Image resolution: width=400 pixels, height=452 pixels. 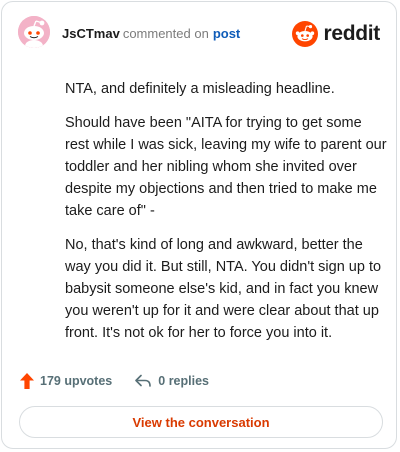 I want to click on reply-arrow-icon, so click(x=143, y=380).